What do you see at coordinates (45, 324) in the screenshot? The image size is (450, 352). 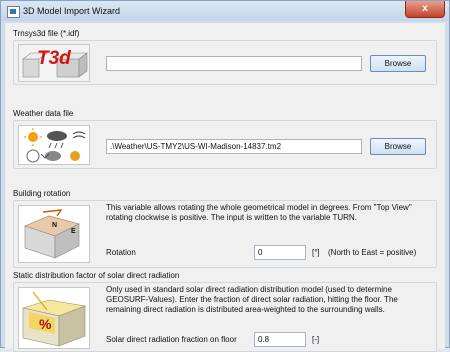 I see `percent-symbol: %` at bounding box center [45, 324].